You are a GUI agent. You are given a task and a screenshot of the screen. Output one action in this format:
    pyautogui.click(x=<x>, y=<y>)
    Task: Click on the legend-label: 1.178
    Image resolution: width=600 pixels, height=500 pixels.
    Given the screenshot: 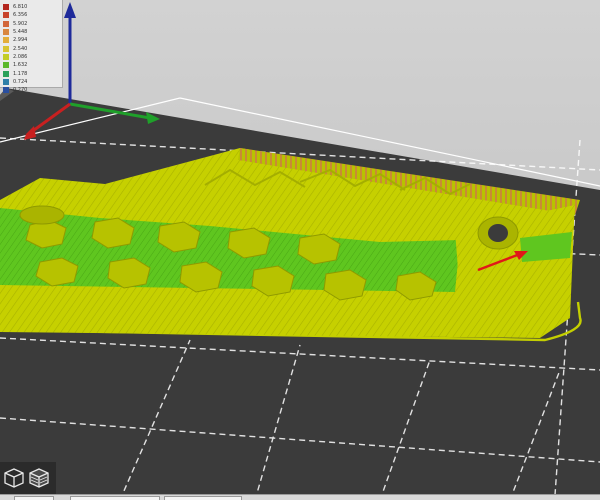 What is the action you would take?
    pyautogui.click(x=20, y=73)
    